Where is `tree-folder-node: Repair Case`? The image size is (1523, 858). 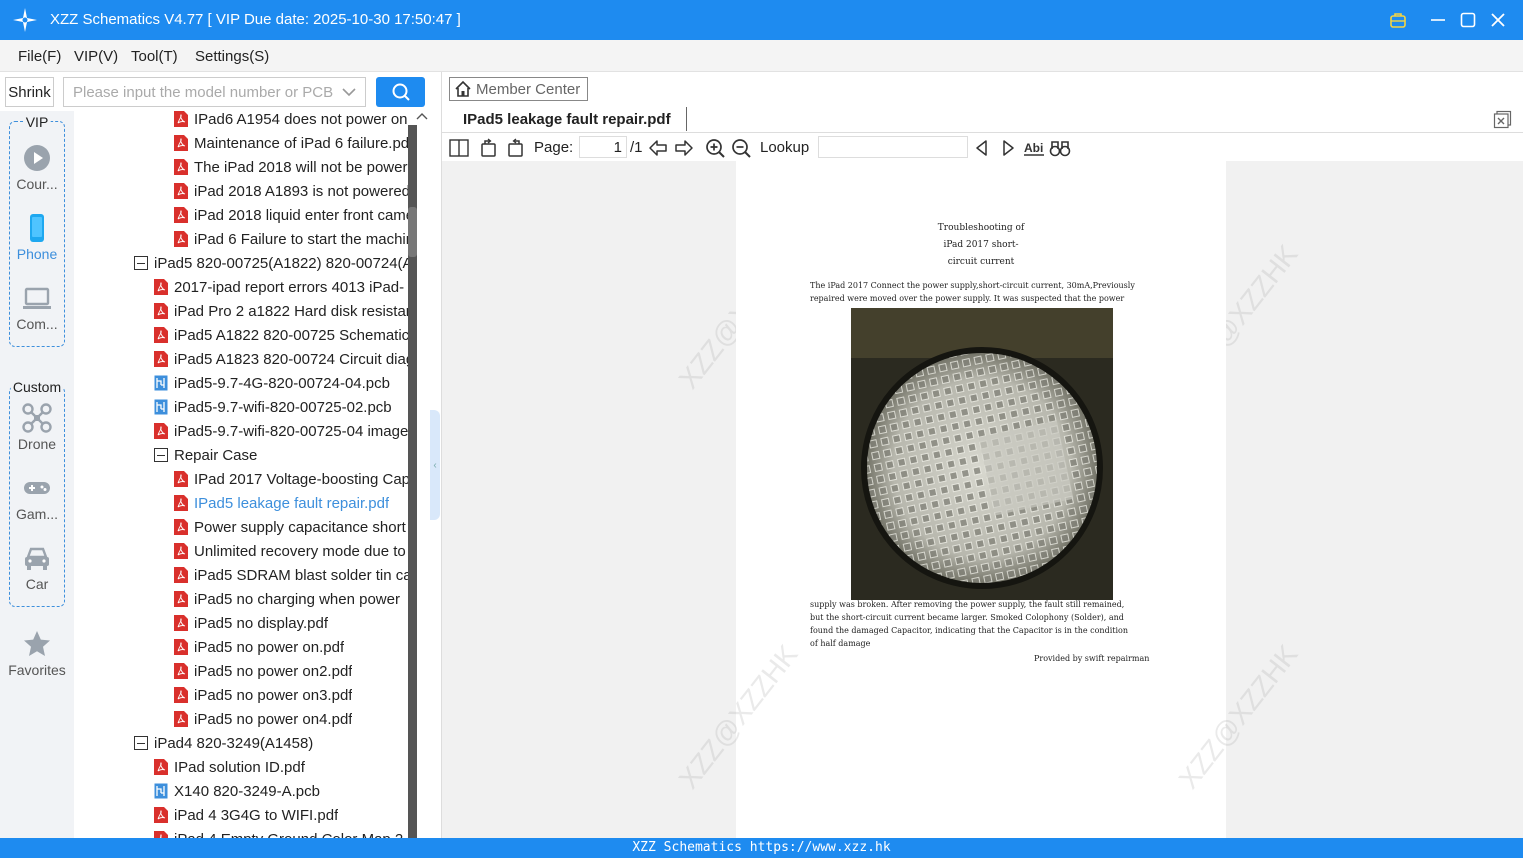
tree-folder-node: Repair Case is located at coordinates (281, 455).